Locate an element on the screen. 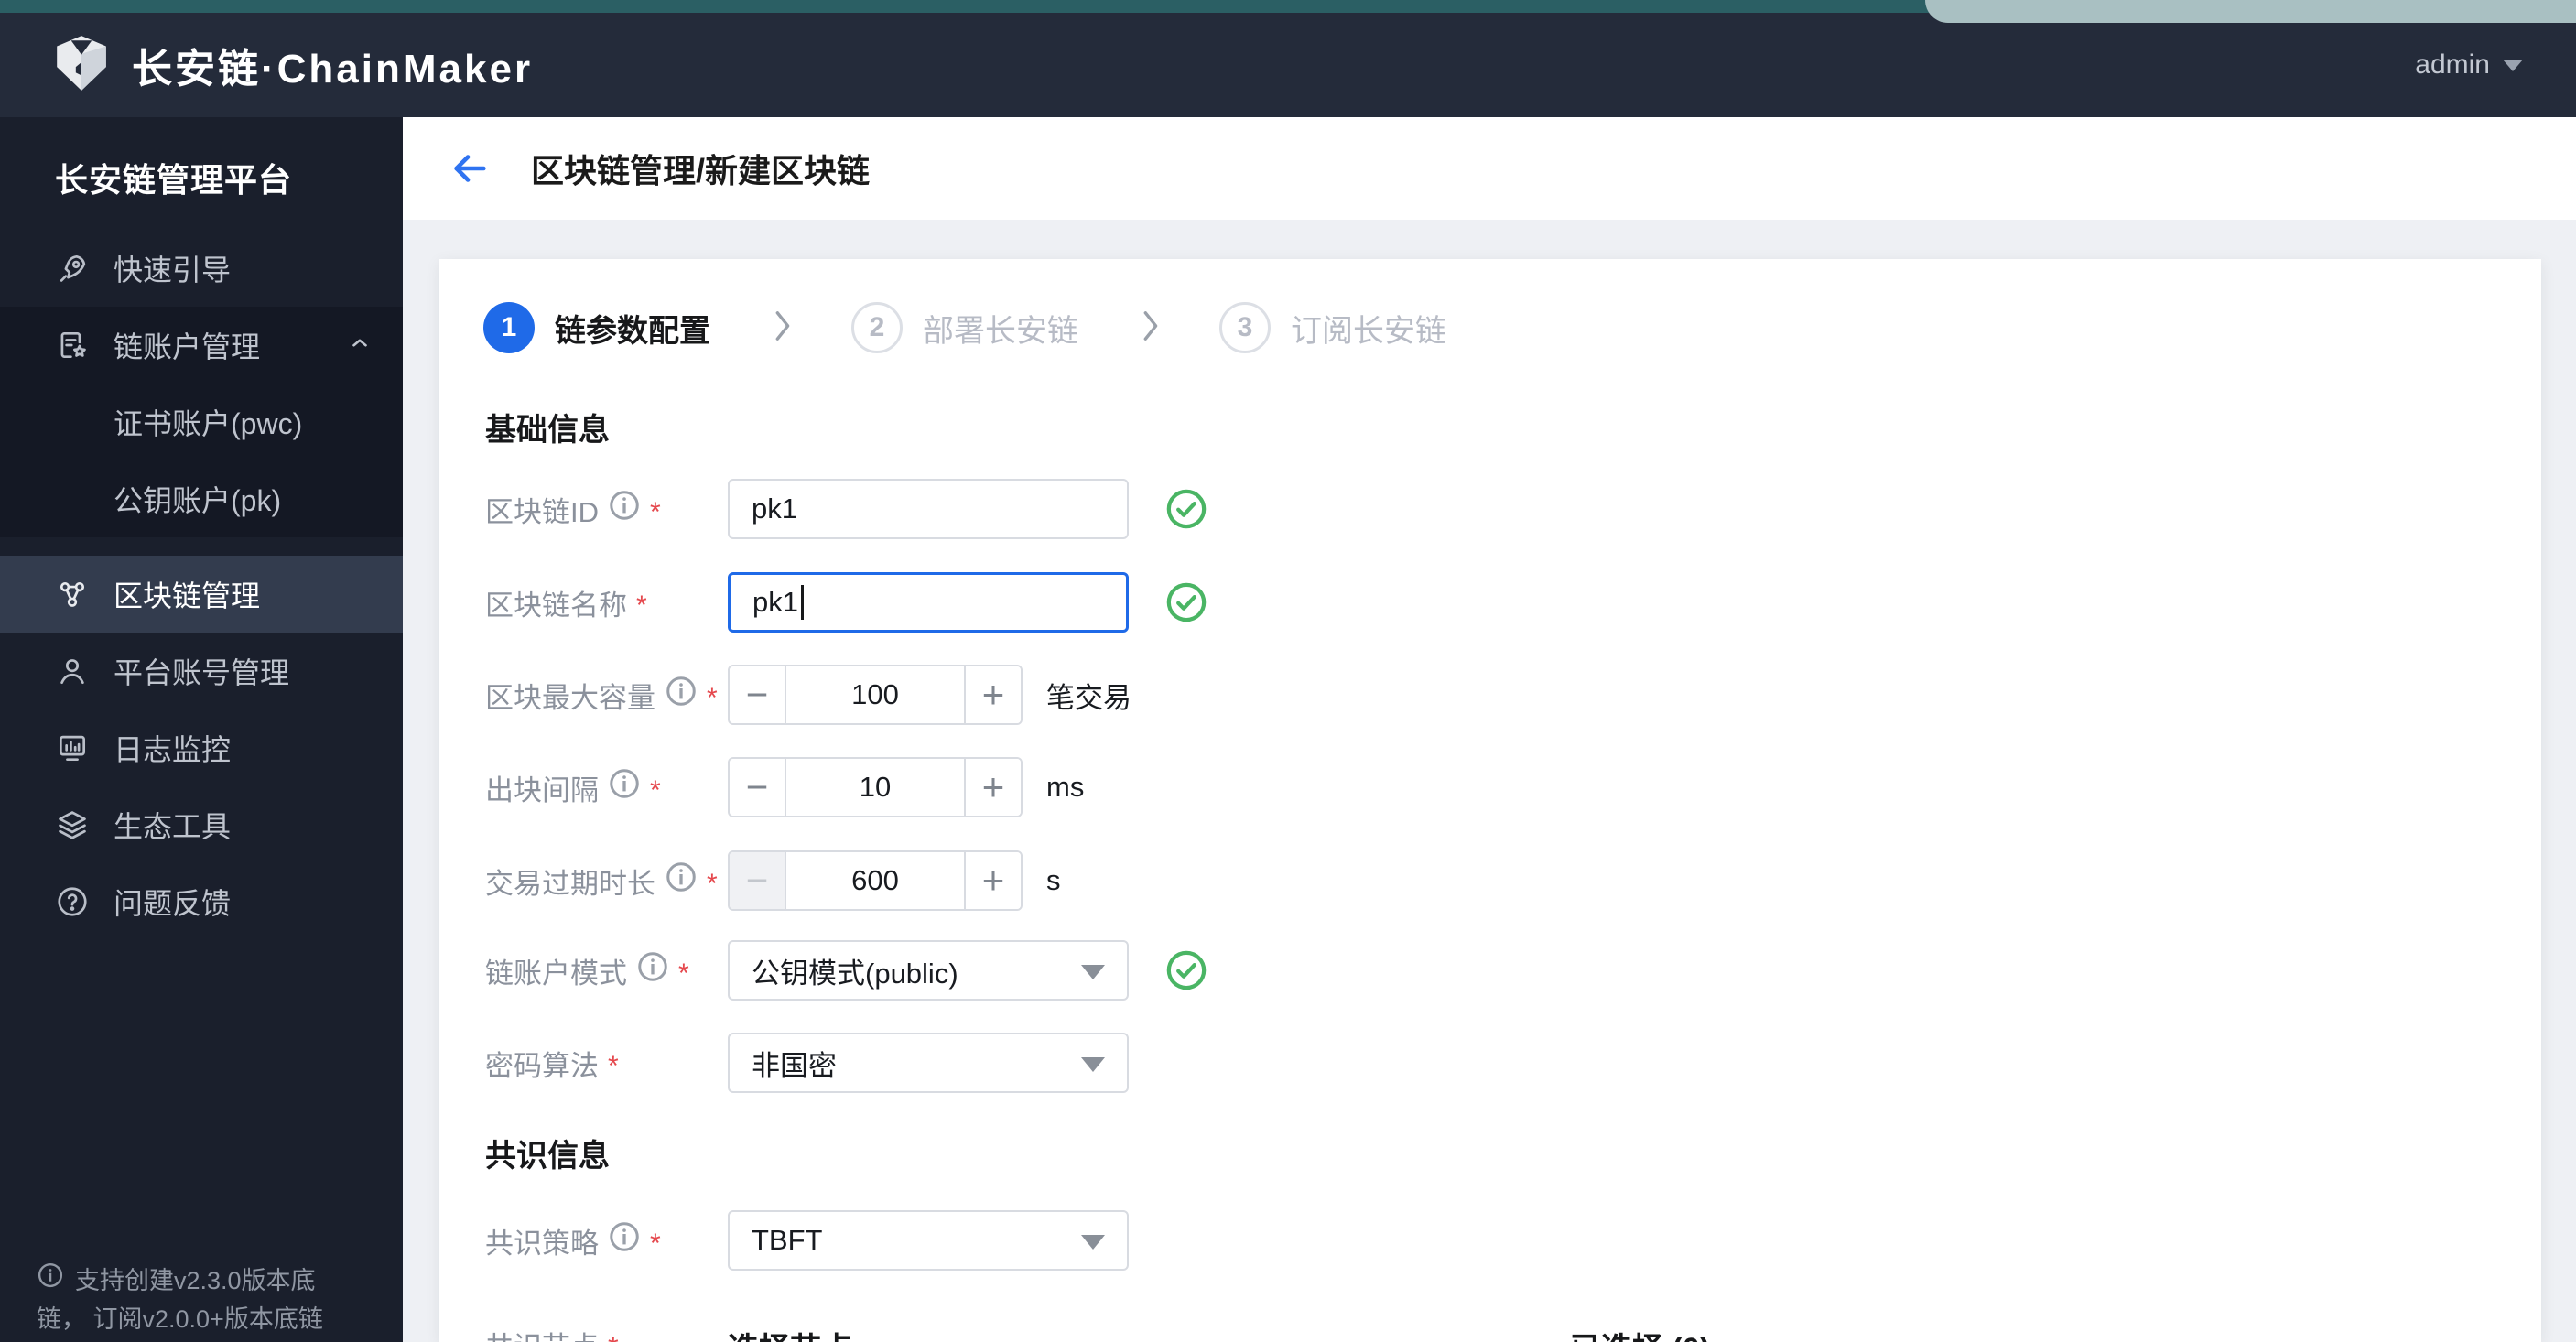 The image size is (2576, 1342). tx-expire-stepper: − 600 + is located at coordinates (876, 880).